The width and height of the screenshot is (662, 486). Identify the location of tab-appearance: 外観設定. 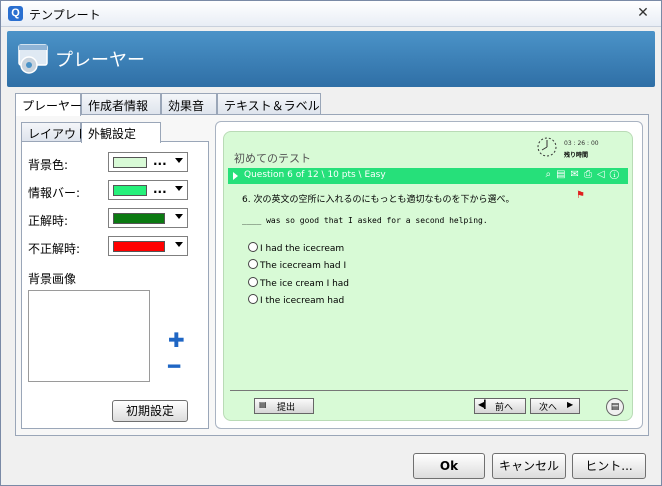
(121, 132).